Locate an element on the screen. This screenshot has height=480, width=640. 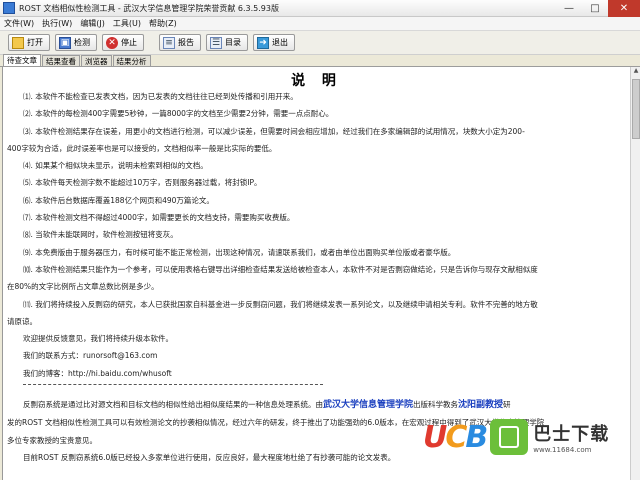
detect-icon: ▣ is located at coordinates (65, 42).